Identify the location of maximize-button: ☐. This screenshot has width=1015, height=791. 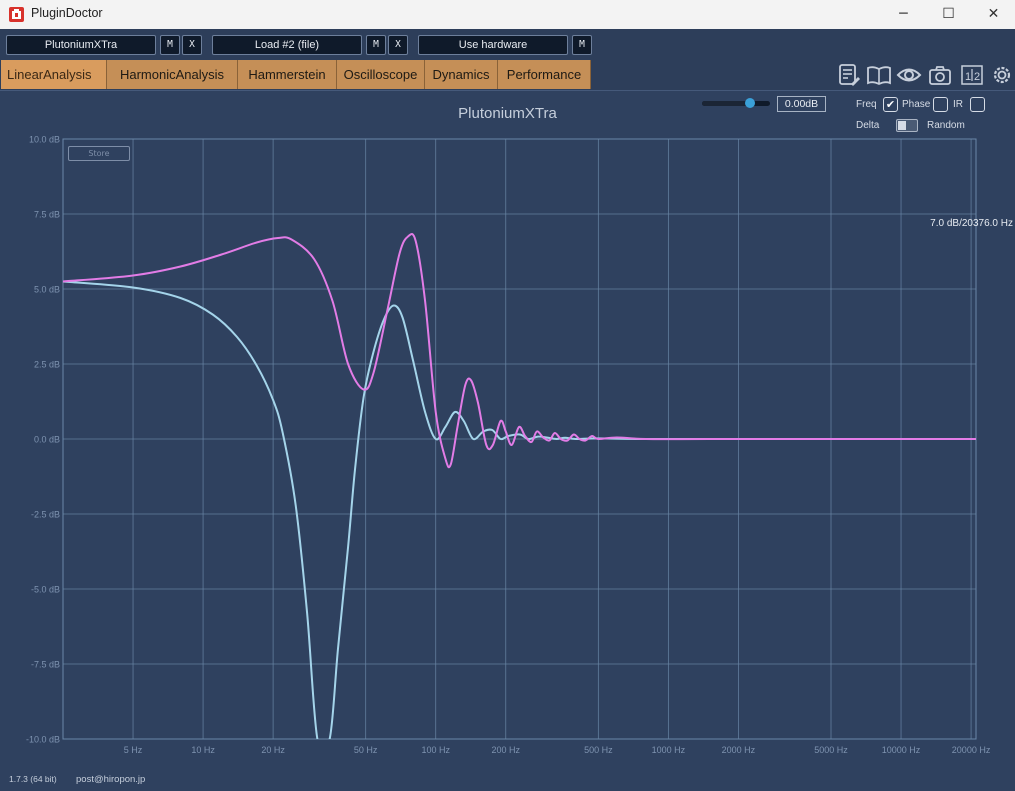
(948, 14).